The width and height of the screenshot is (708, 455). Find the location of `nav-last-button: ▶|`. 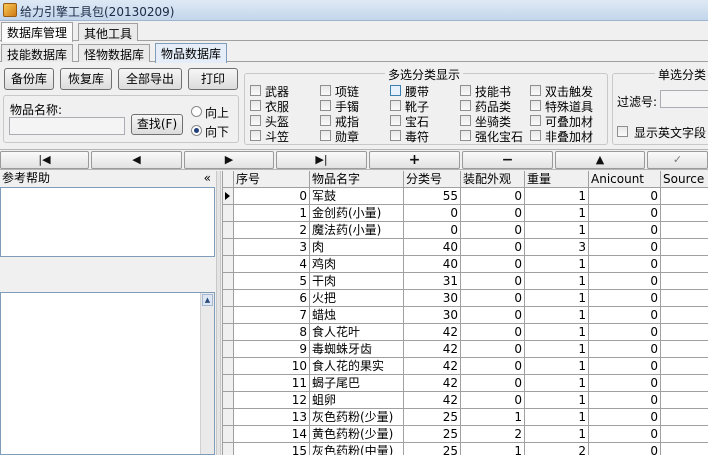

nav-last-button: ▶| is located at coordinates (321, 160).